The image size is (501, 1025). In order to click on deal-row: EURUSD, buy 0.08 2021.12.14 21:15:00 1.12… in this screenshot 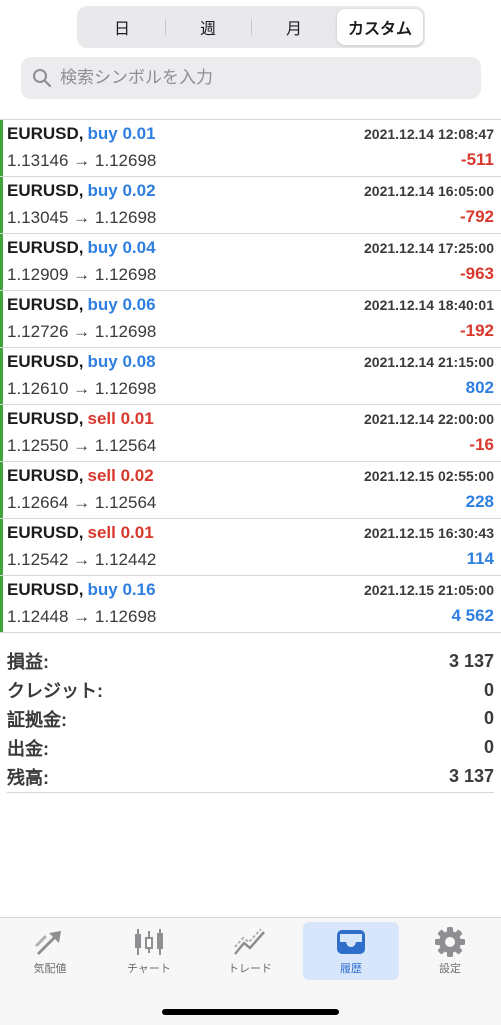, I will do `click(250, 376)`.